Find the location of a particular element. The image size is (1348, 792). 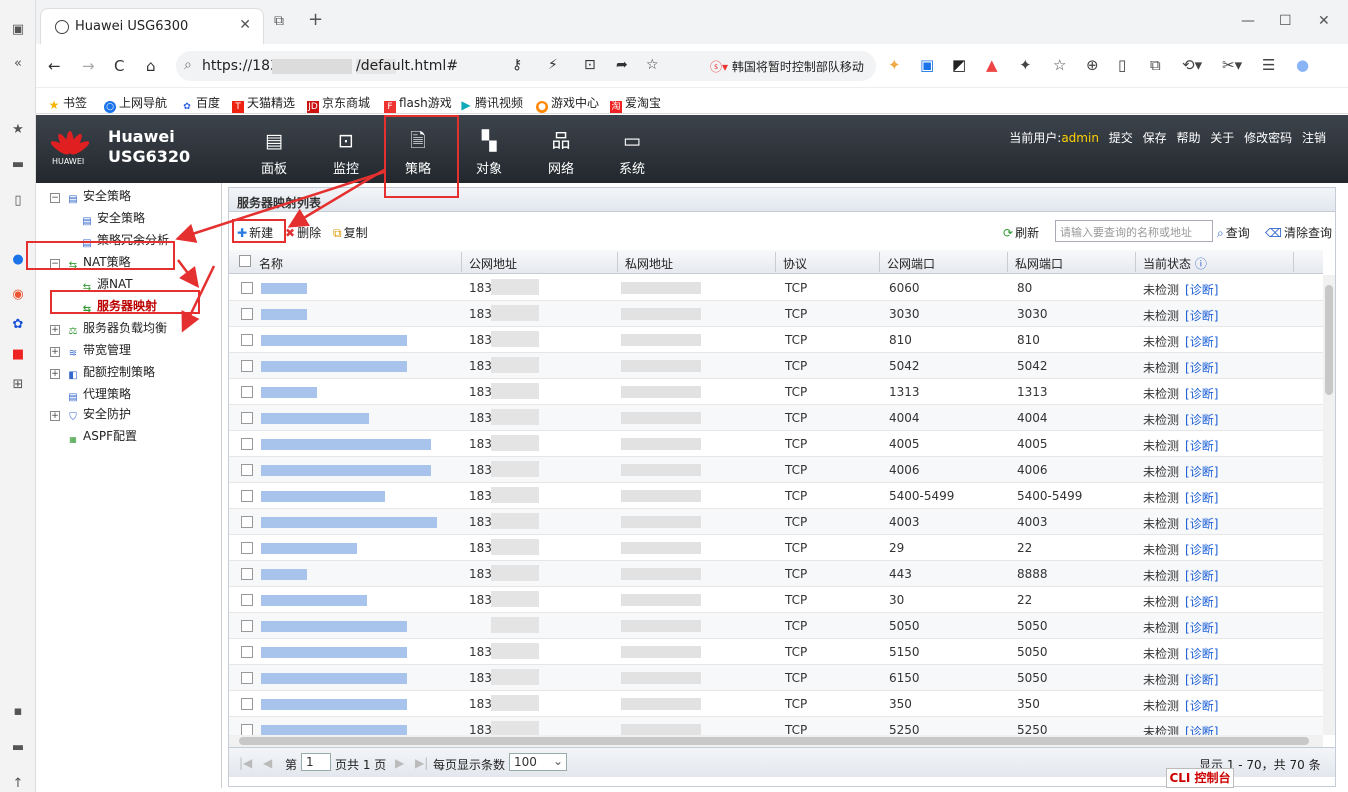

bookmark-item: ✿ 百度 is located at coordinates (200, 103).